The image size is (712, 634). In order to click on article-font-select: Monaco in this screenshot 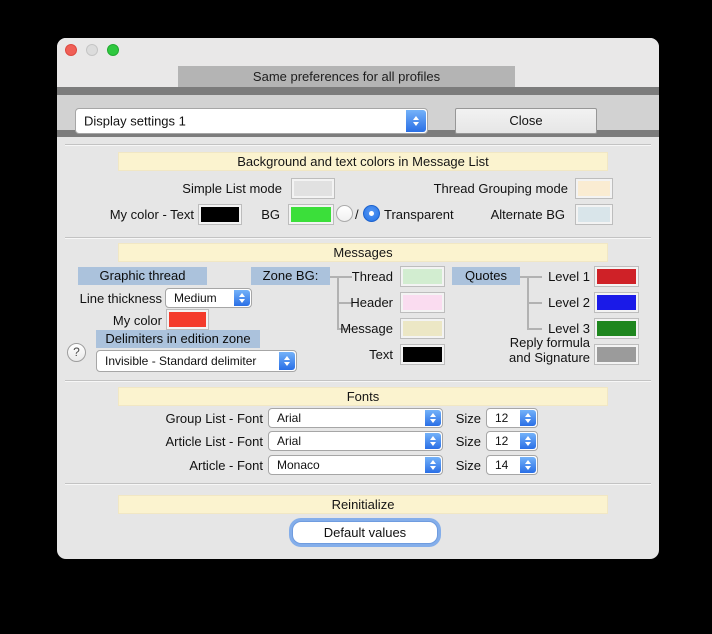, I will do `click(355, 465)`.